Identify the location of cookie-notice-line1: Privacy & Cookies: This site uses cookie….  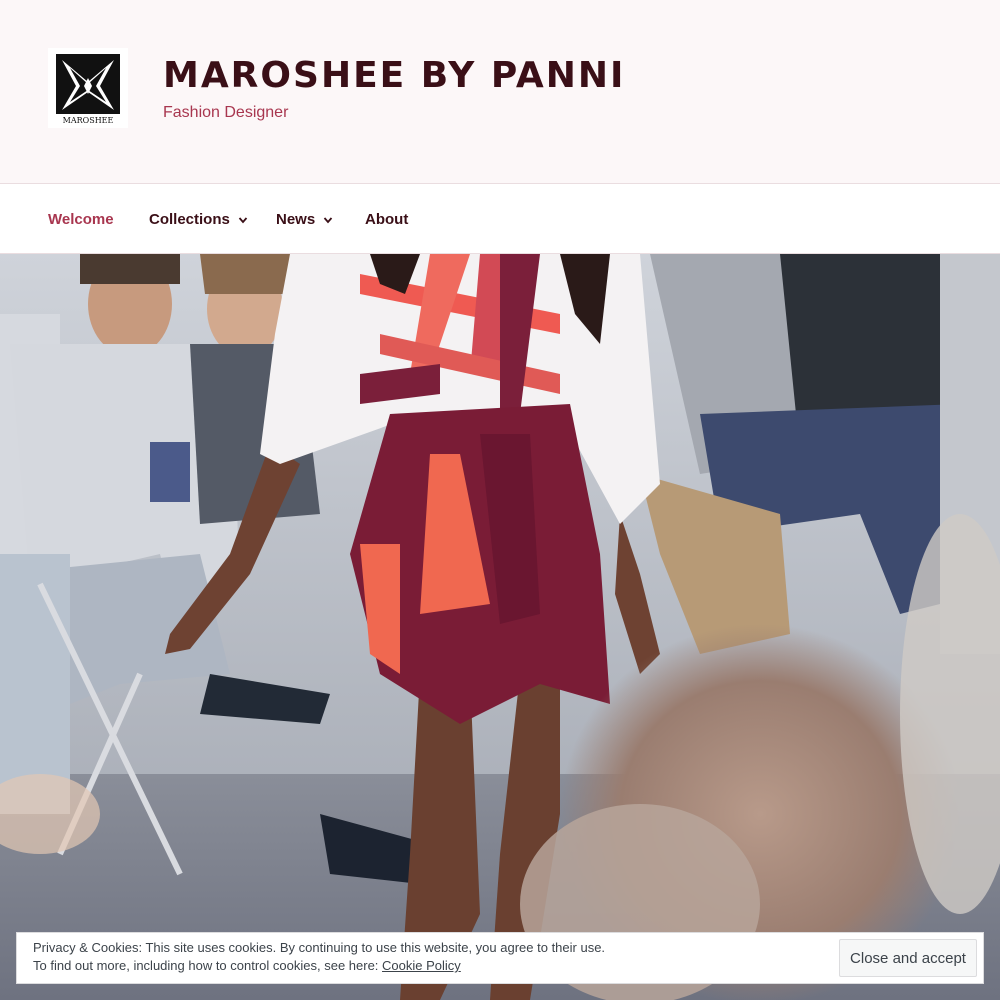
(319, 947).